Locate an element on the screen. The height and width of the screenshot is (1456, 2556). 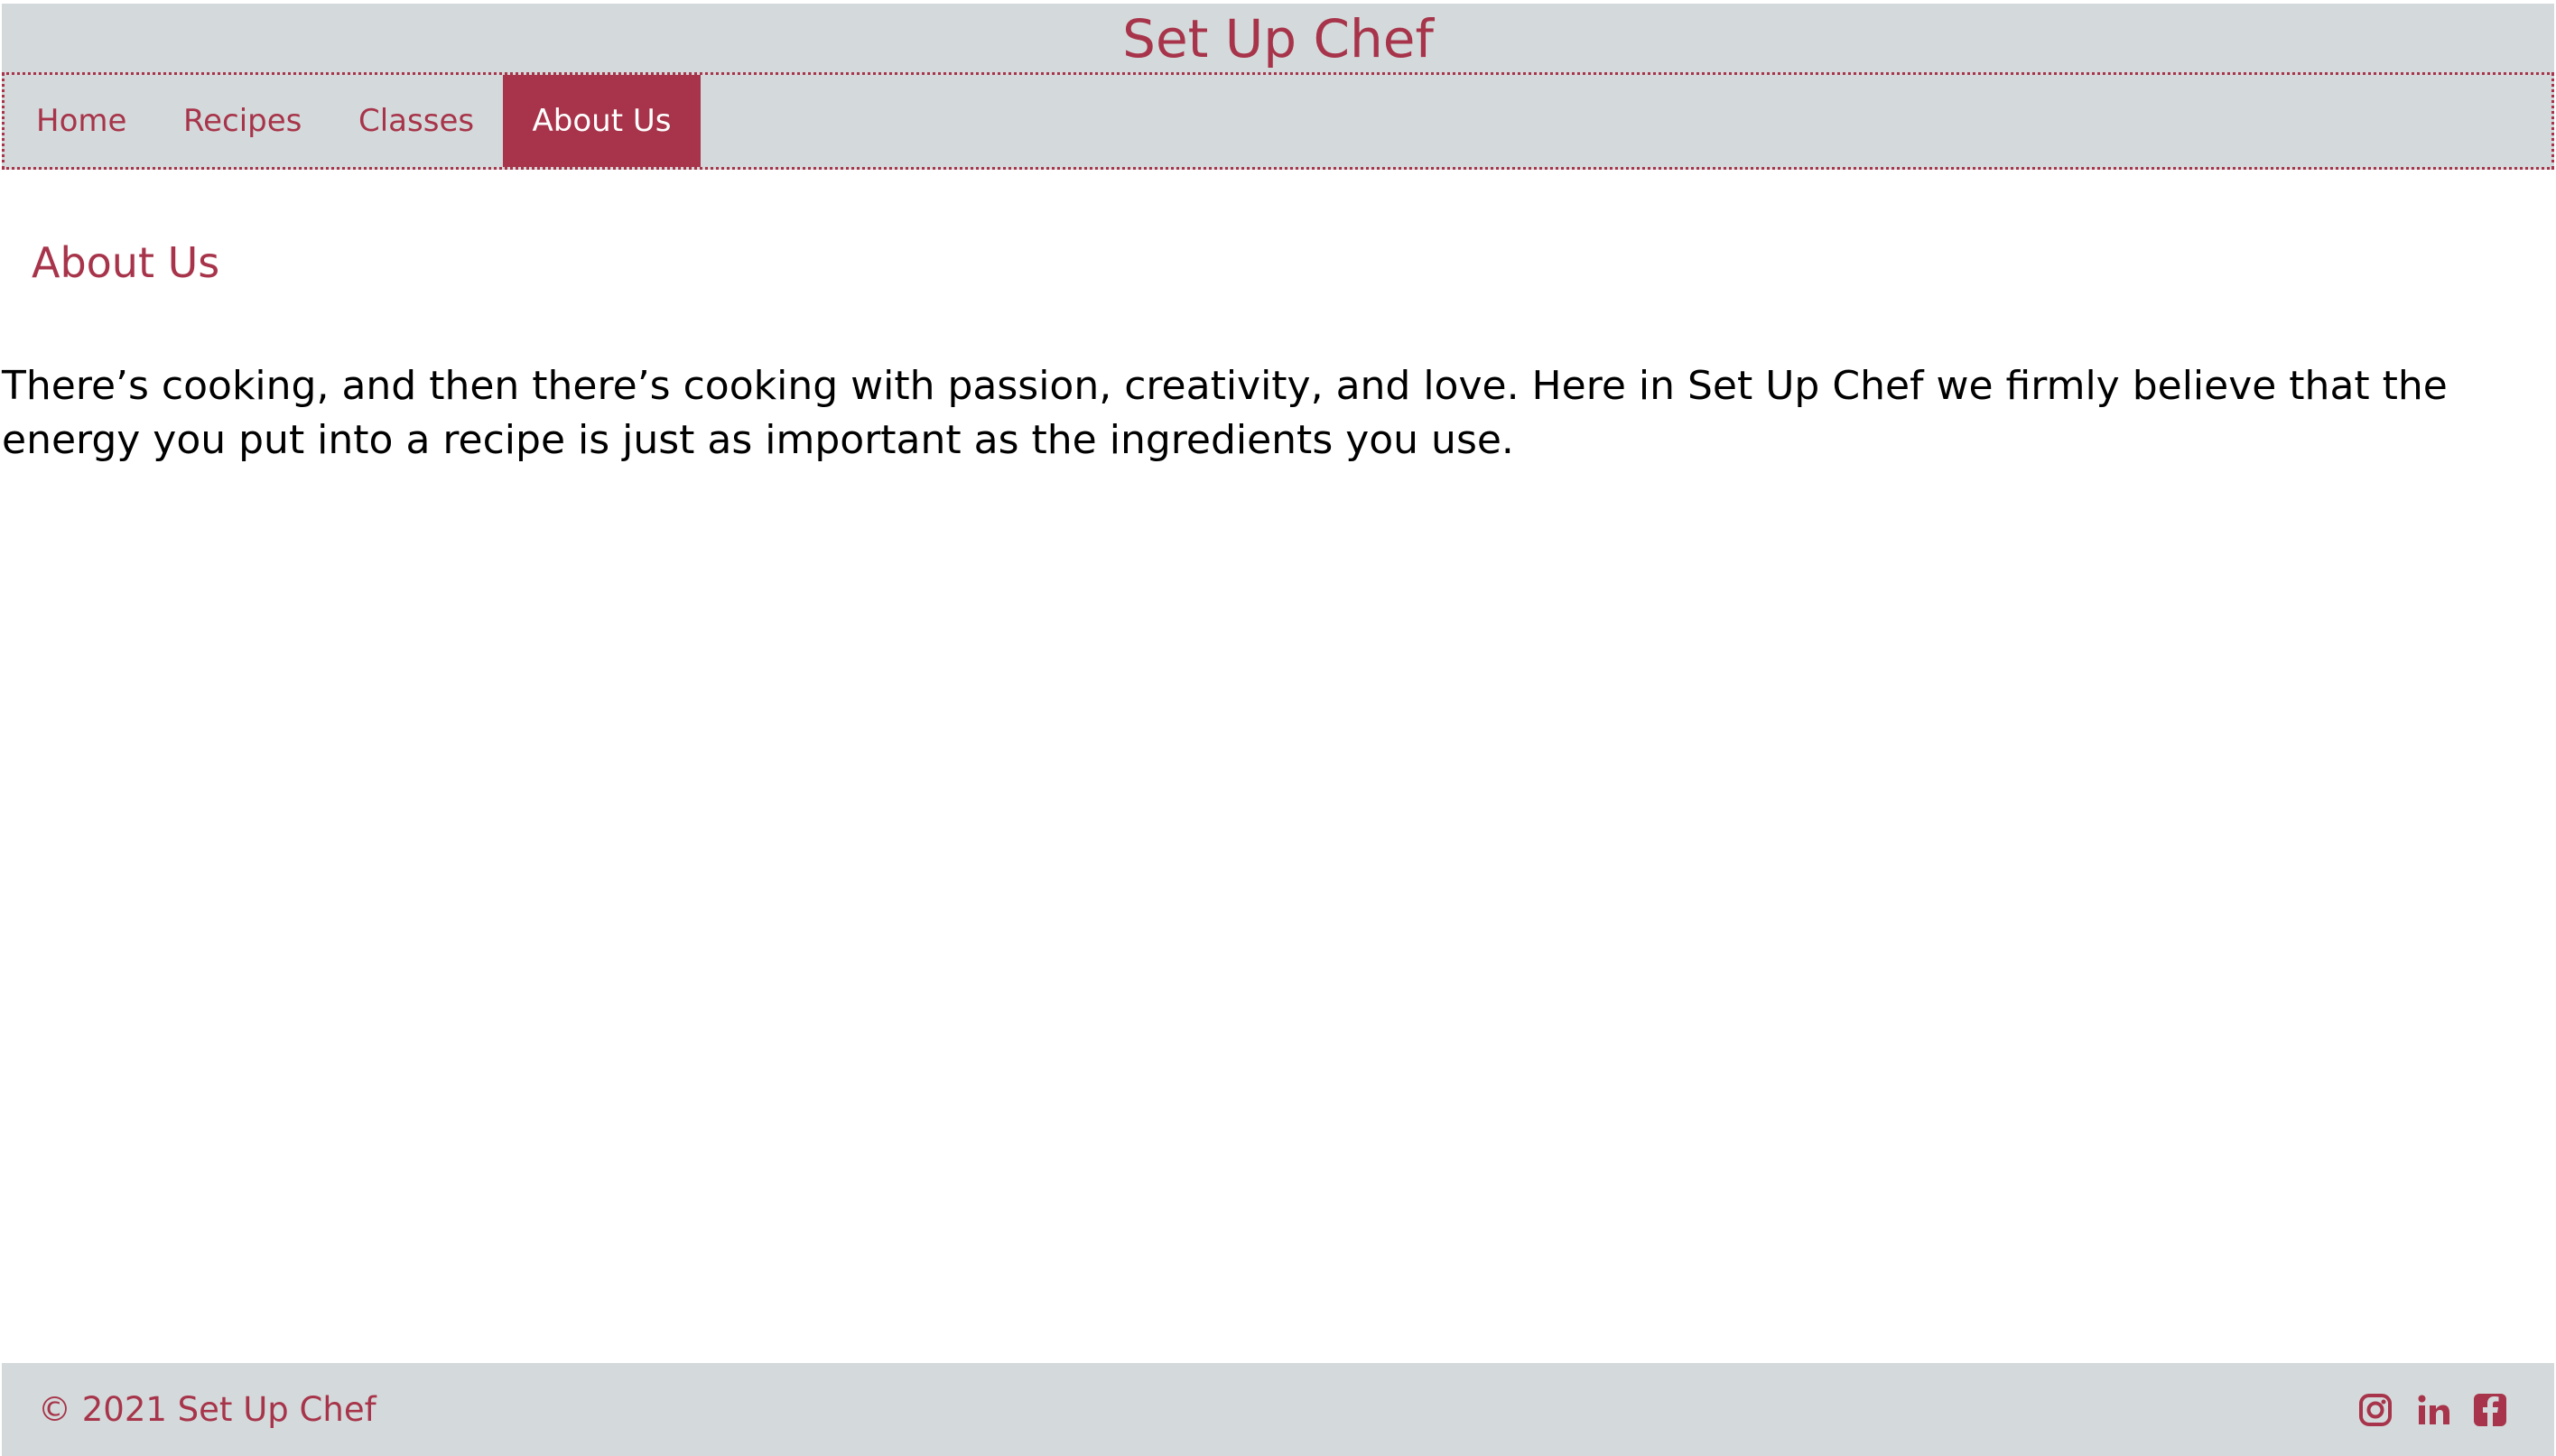
page-title: About Us is located at coordinates (126, 262).